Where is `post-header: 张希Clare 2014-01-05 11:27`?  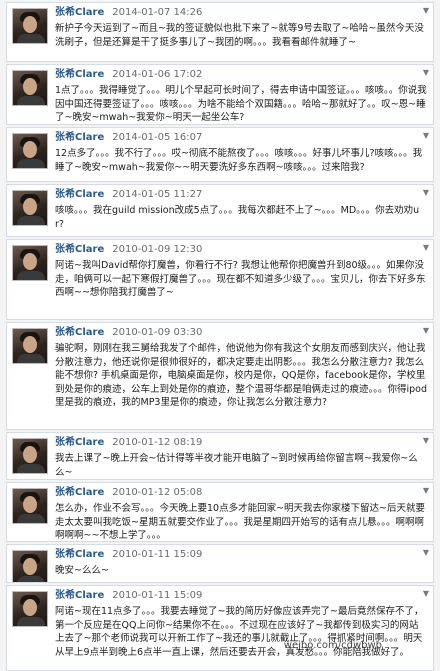 post-header: 张希Clare 2014-01-05 11:27 is located at coordinates (241, 195).